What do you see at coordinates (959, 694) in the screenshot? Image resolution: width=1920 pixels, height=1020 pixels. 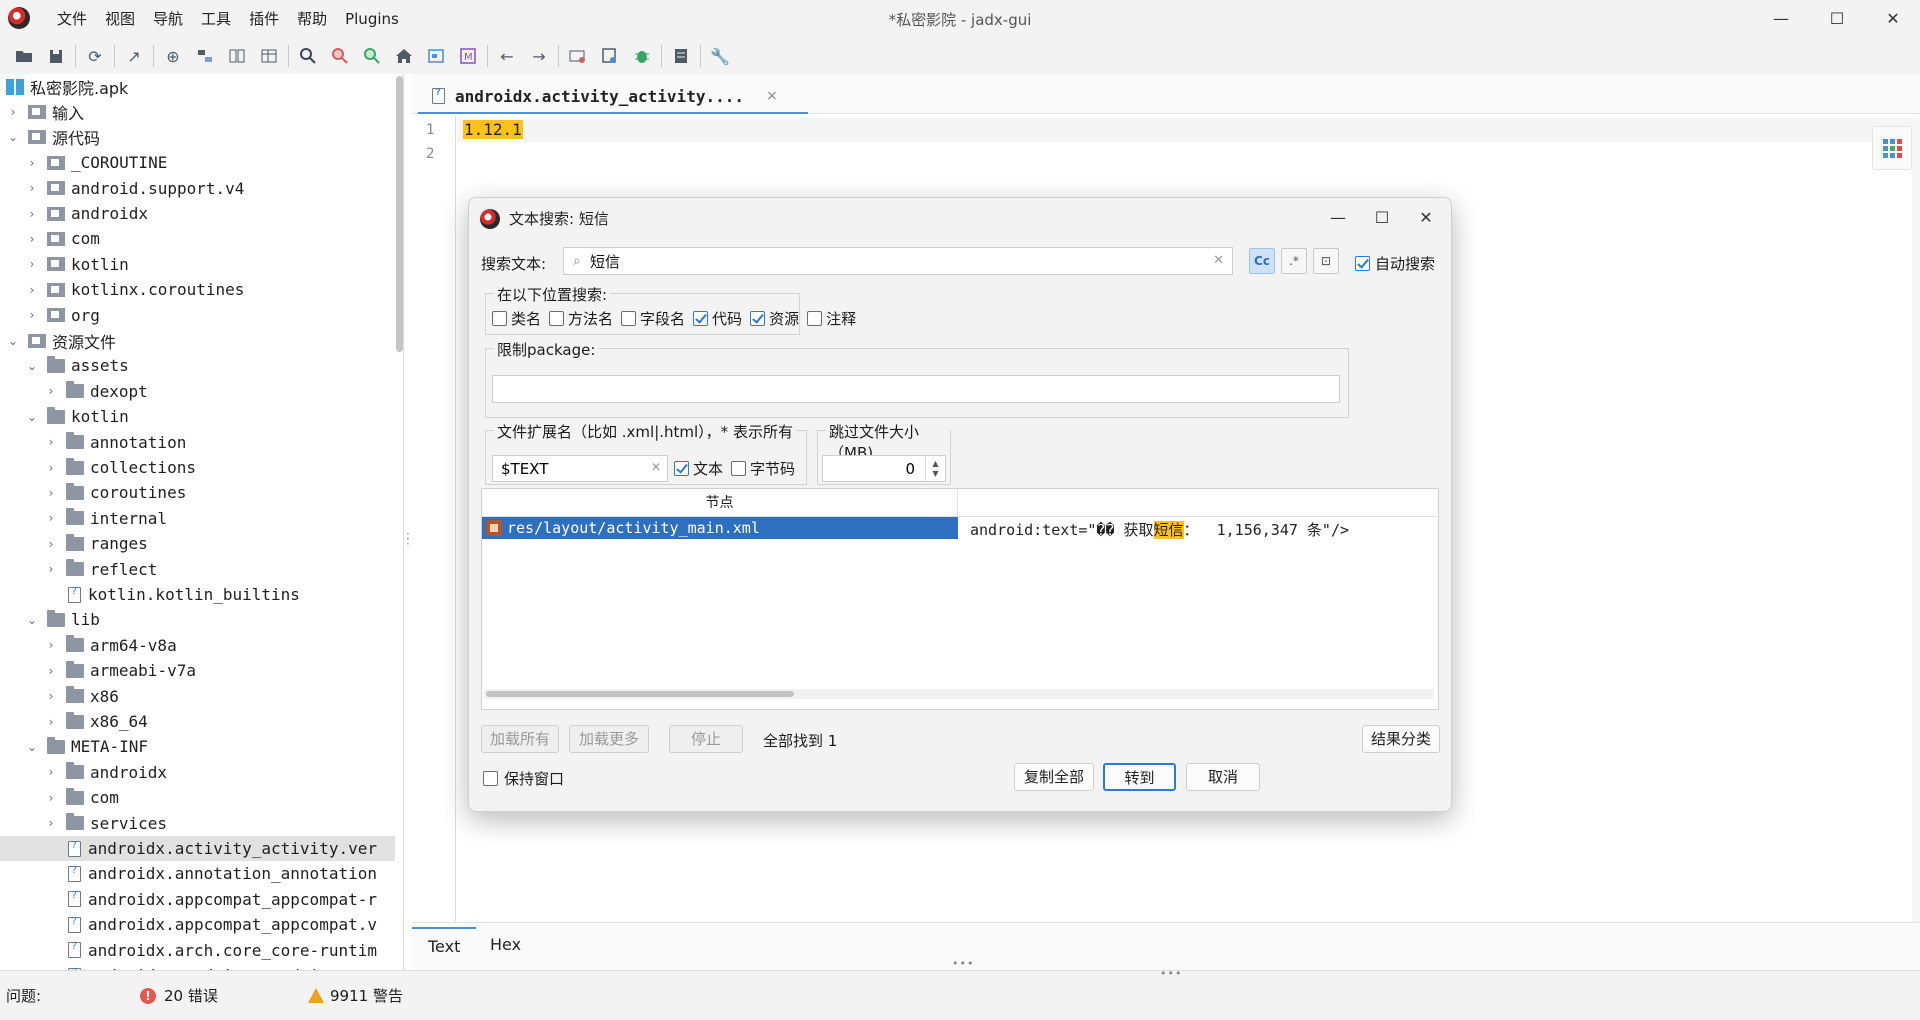 I see `results-horizontal-scrollbar` at bounding box center [959, 694].